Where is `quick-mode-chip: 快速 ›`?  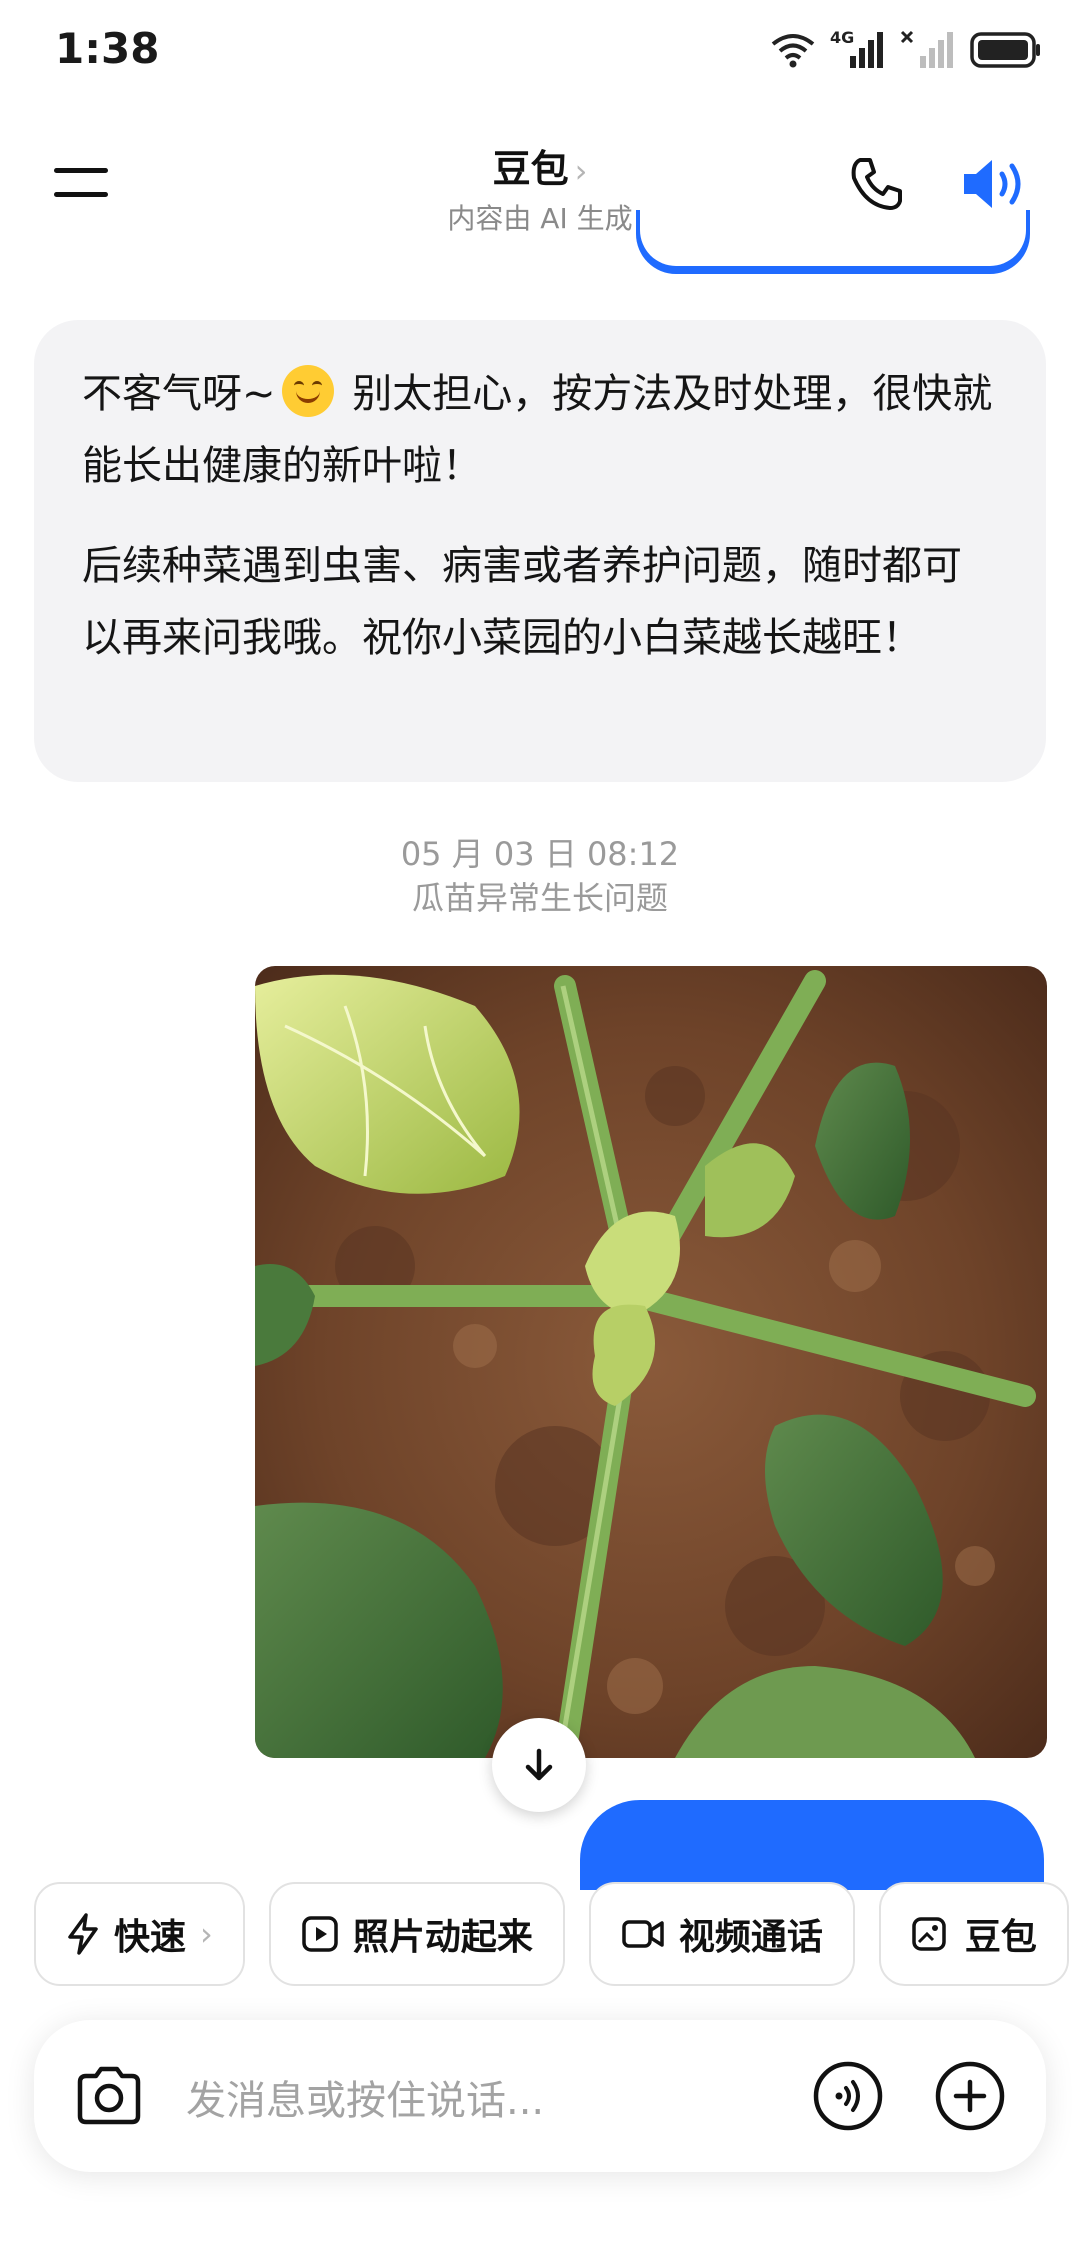
quick-mode-chip: 快速 › is located at coordinates (139, 1934).